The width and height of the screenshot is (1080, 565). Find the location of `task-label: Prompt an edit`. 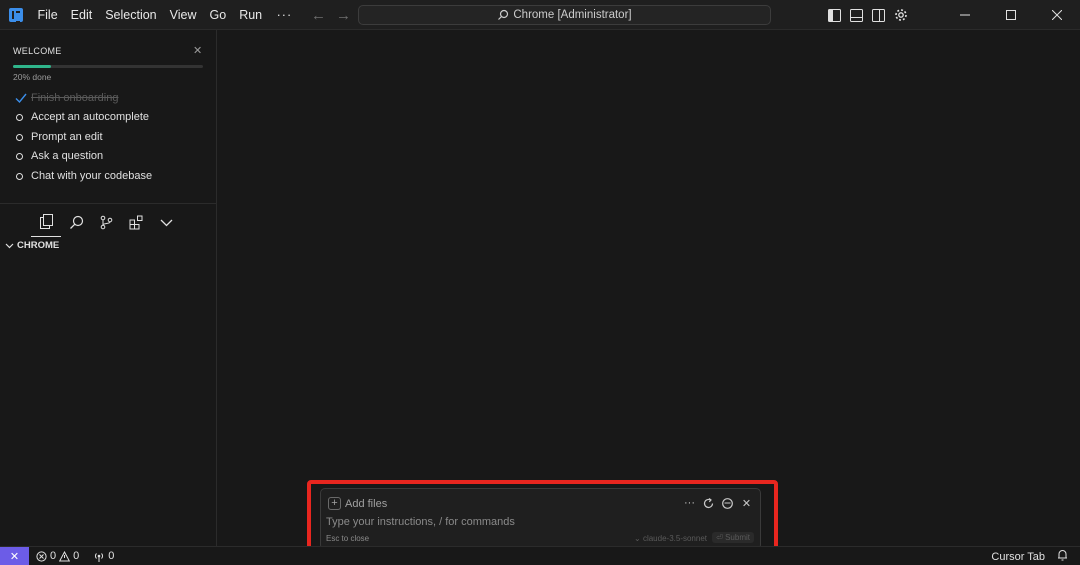

task-label: Prompt an edit is located at coordinates (67, 137).